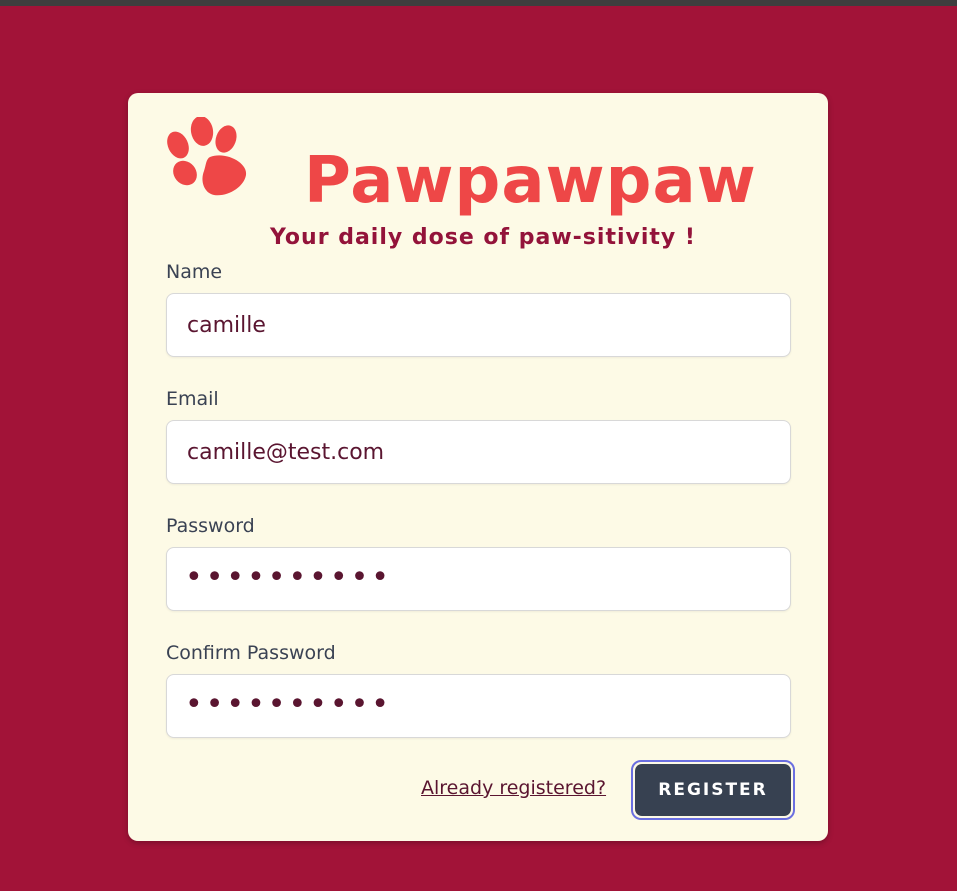 This screenshot has width=957, height=891. What do you see at coordinates (513, 788) in the screenshot?
I see `already-registered-link: Already registered?` at bounding box center [513, 788].